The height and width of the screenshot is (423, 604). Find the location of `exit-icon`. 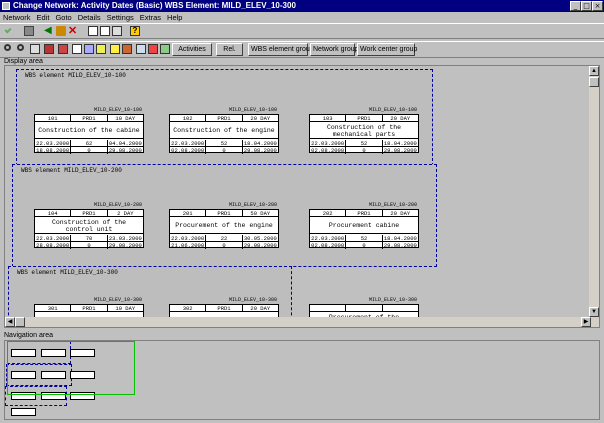

exit-icon is located at coordinates (61, 31).